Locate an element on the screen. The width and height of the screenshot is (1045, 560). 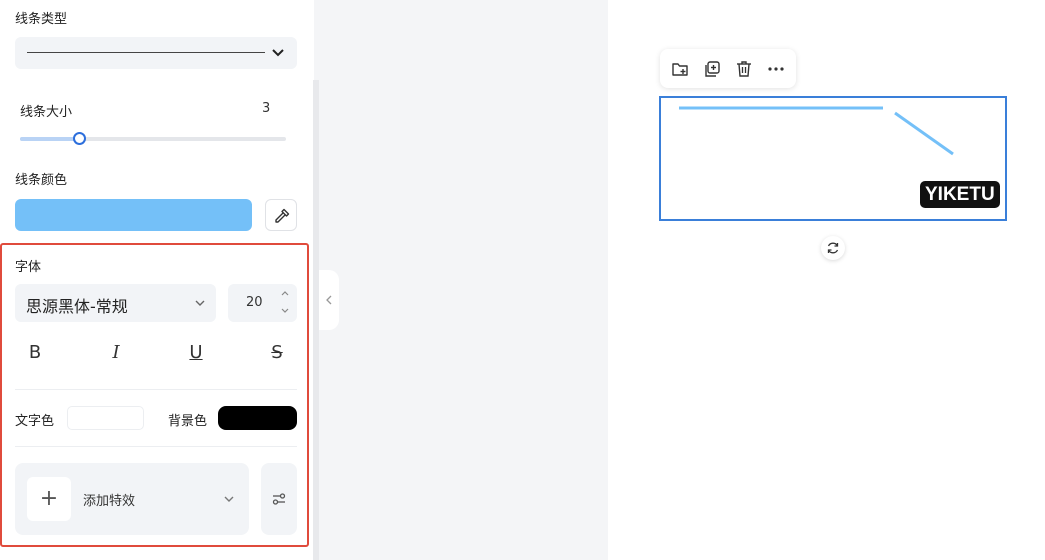
italic-button: I is located at coordinates (116, 353).